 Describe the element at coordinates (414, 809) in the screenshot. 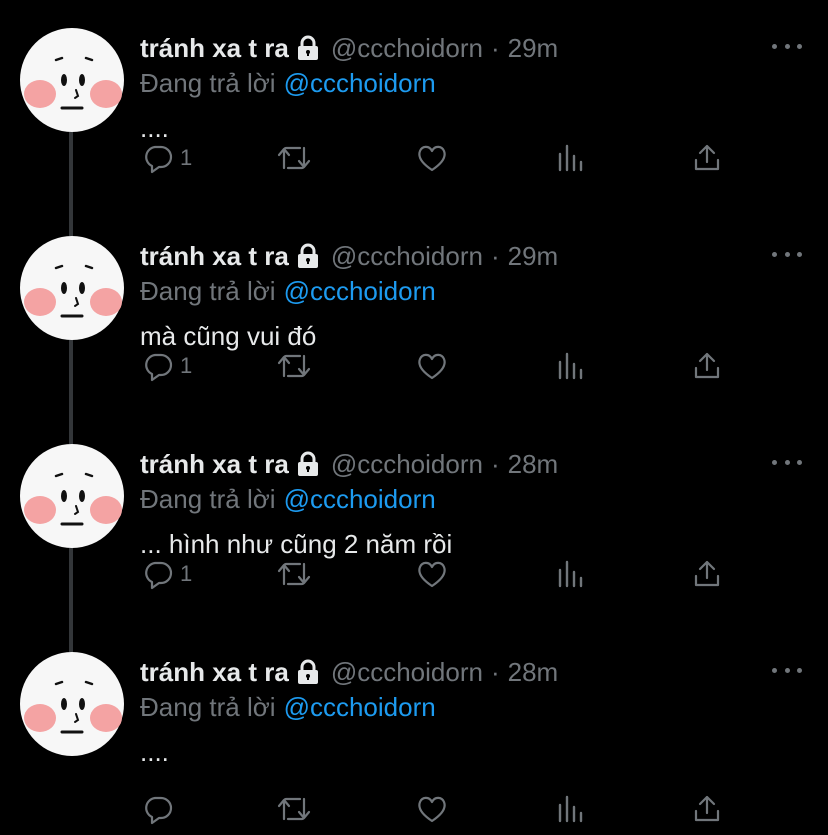

I see `action-bar` at that location.